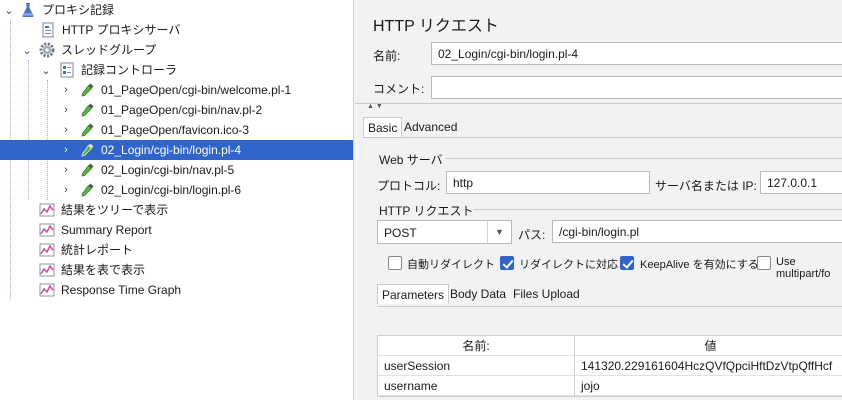 This screenshot has height=400, width=842. I want to click on tree-item-label: 結果を表で表示, so click(103, 270).